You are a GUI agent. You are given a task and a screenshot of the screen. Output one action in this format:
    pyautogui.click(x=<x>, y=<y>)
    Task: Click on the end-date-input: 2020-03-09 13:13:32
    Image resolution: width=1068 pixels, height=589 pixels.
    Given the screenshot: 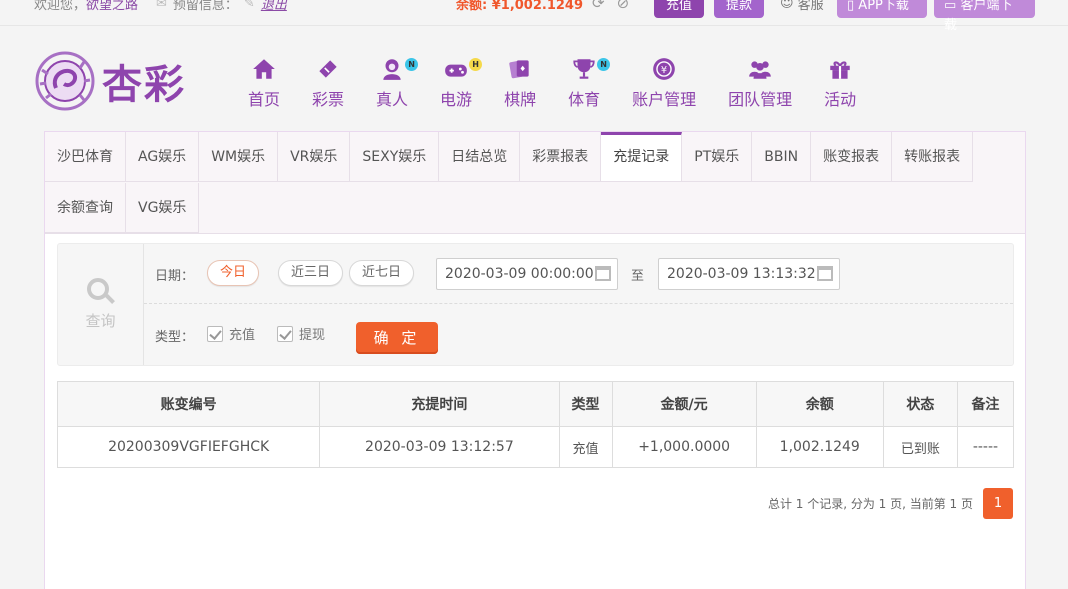 What is the action you would take?
    pyautogui.click(x=749, y=274)
    